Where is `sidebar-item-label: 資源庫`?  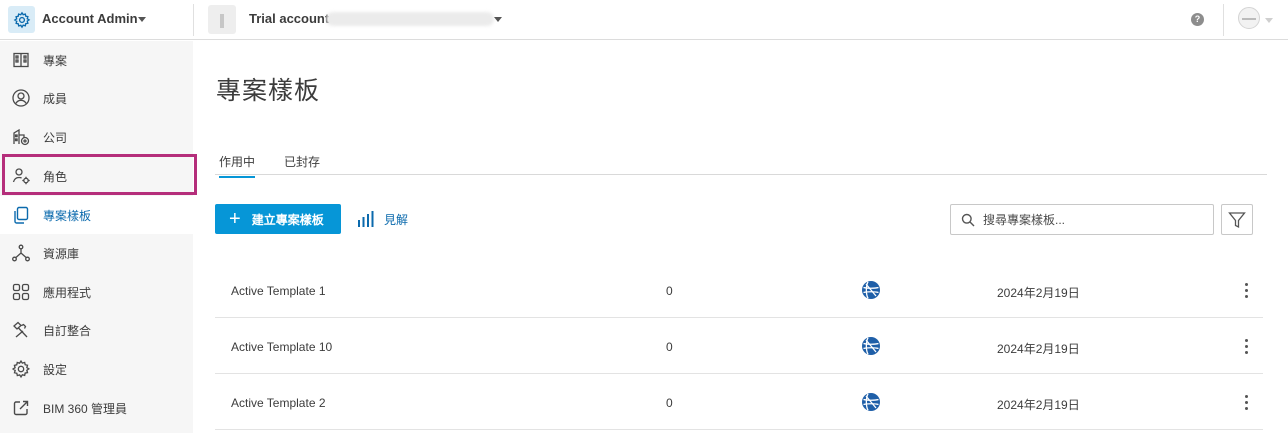
sidebar-item-label: 資源庫 is located at coordinates (61, 253).